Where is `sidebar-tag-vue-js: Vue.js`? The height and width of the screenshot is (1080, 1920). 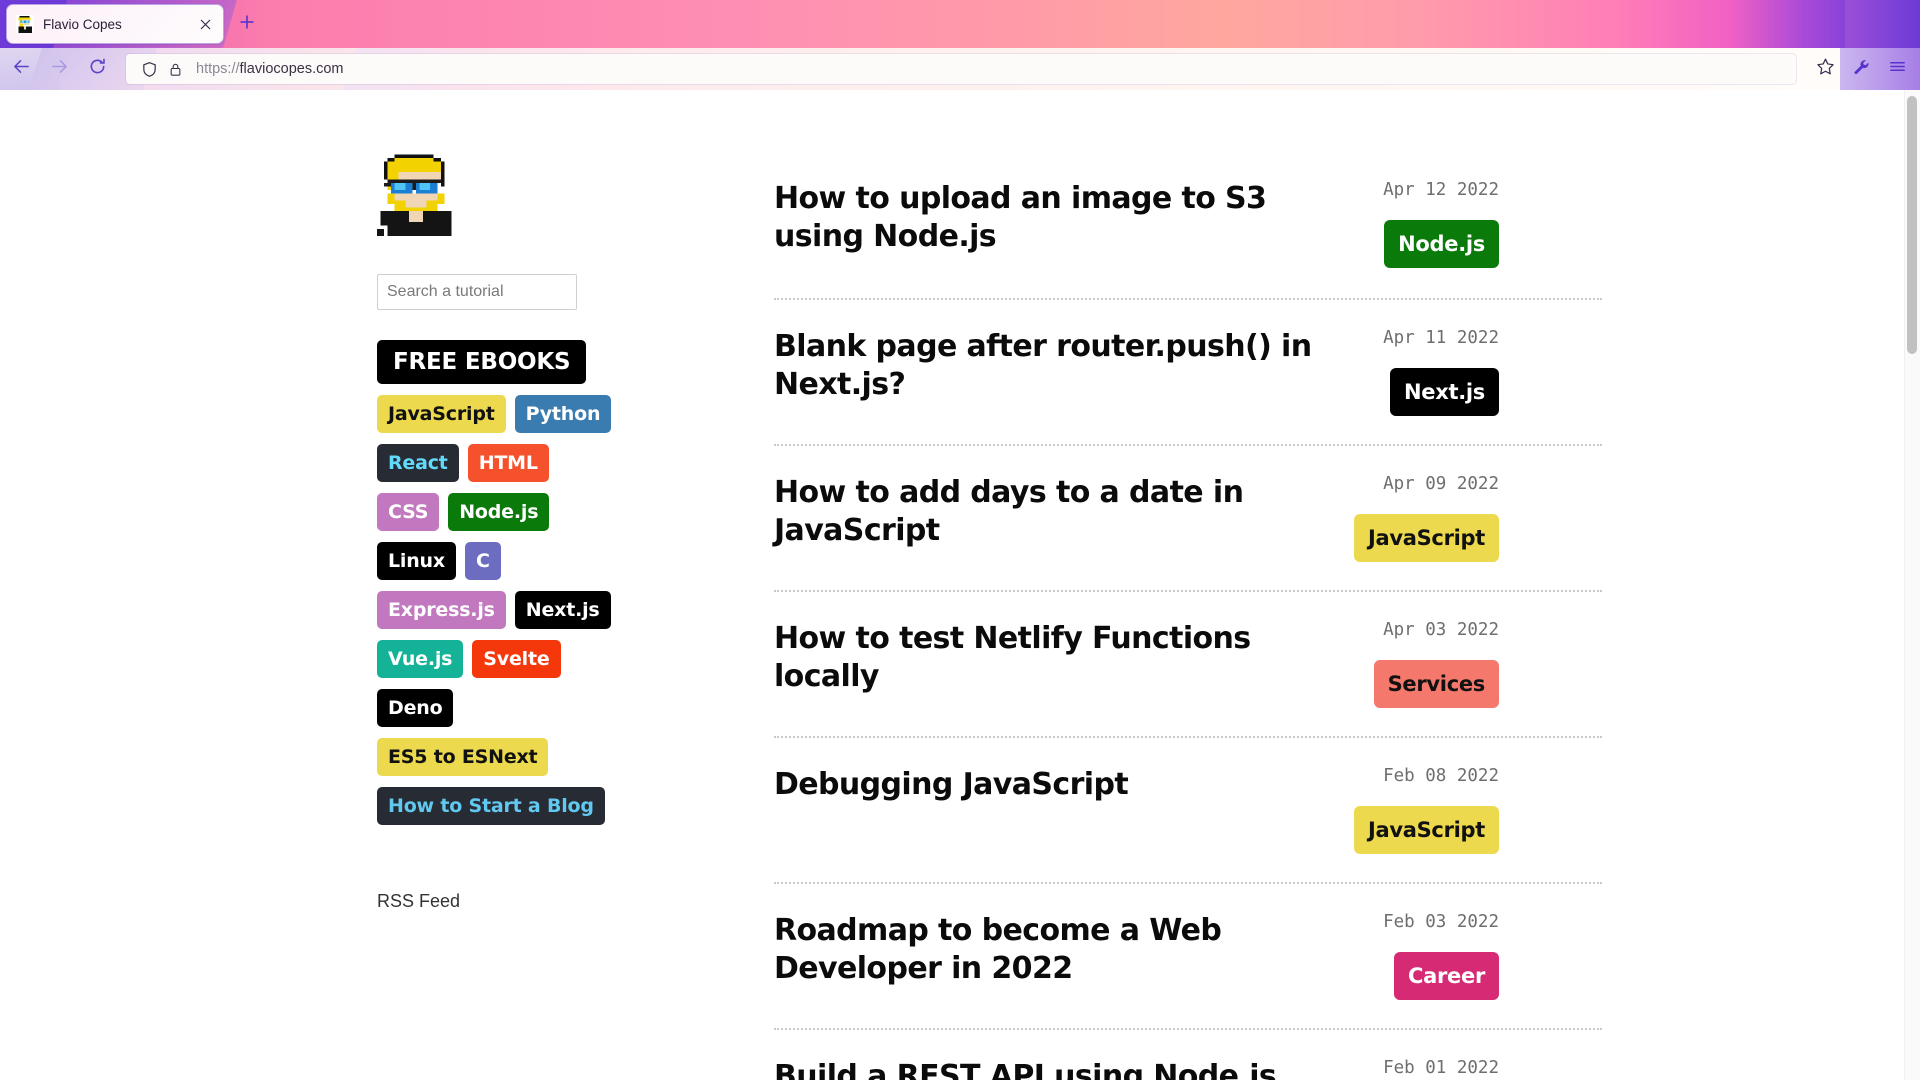 sidebar-tag-vue-js: Vue.js is located at coordinates (420, 659).